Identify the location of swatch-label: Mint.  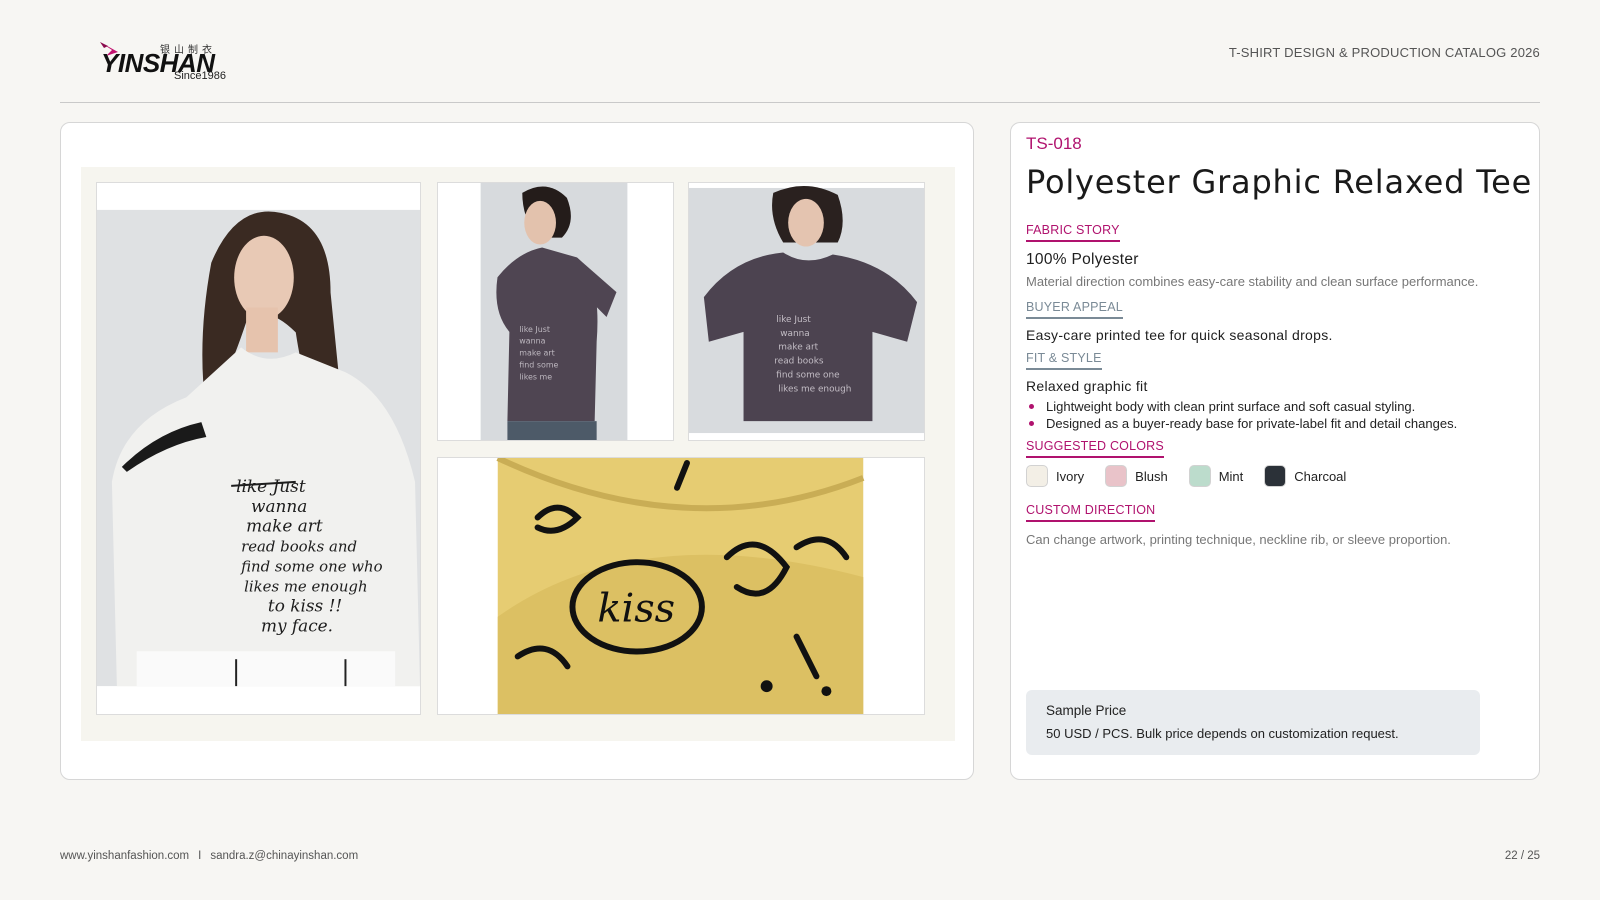
(1231, 476).